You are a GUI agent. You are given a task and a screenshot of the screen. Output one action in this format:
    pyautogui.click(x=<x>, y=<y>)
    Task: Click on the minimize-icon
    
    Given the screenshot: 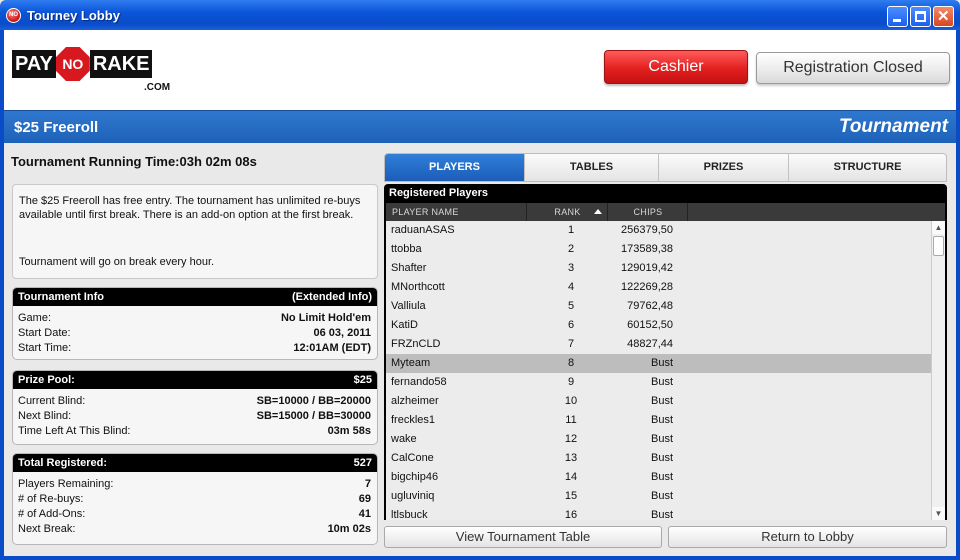 What is the action you would take?
    pyautogui.click(x=897, y=20)
    